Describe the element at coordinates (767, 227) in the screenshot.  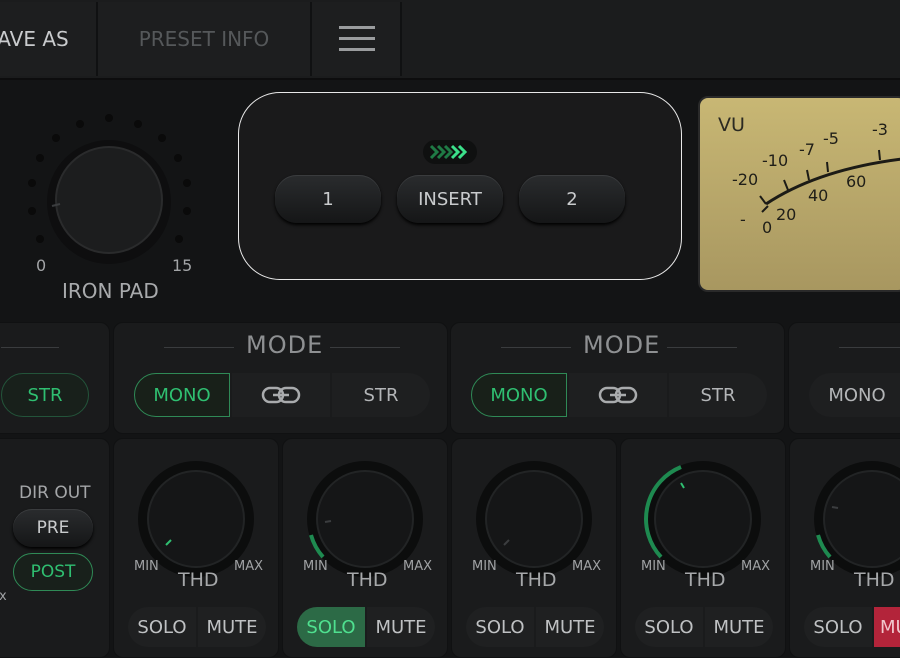
I see `vu-scale-bottom-1: 0` at that location.